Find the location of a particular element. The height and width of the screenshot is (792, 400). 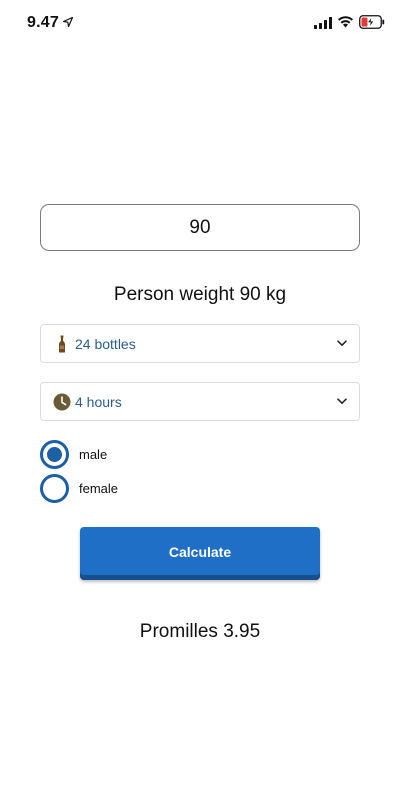

radio-label-male: male is located at coordinates (93, 454).